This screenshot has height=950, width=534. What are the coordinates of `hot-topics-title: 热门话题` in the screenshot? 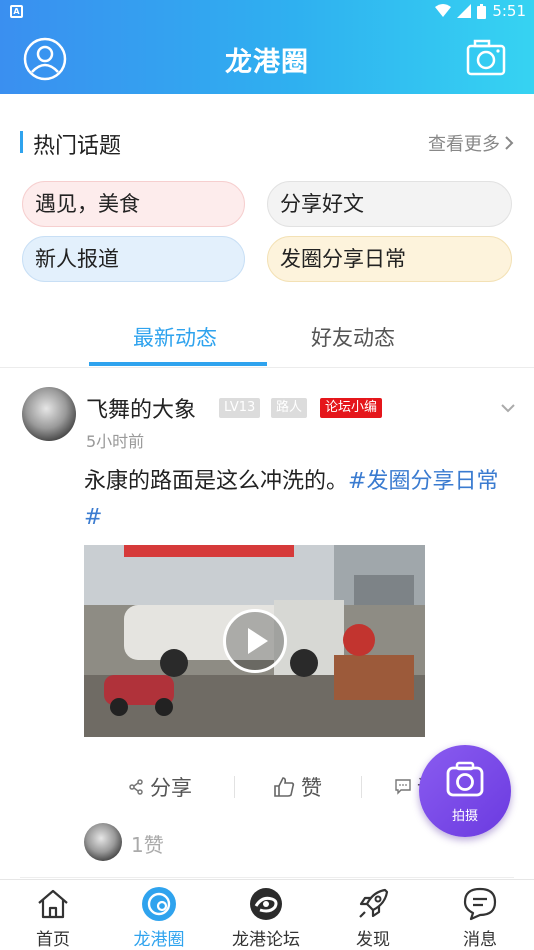 It's located at (77, 146).